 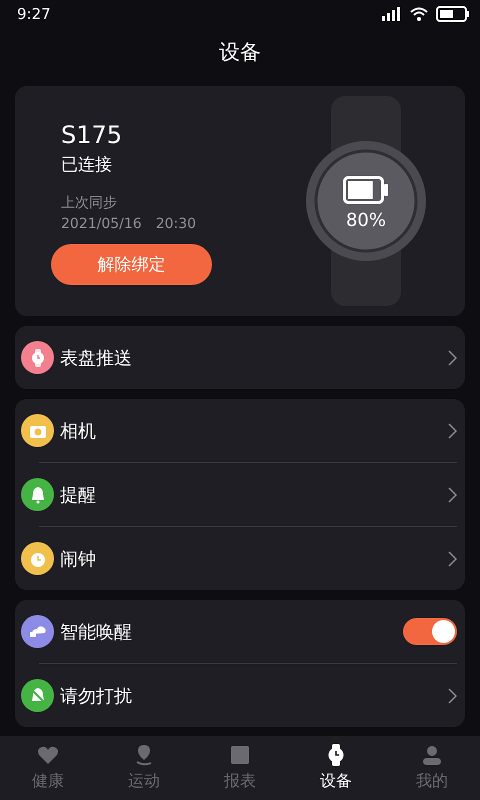 I want to click on sync-label: 上次同步, so click(x=89, y=203).